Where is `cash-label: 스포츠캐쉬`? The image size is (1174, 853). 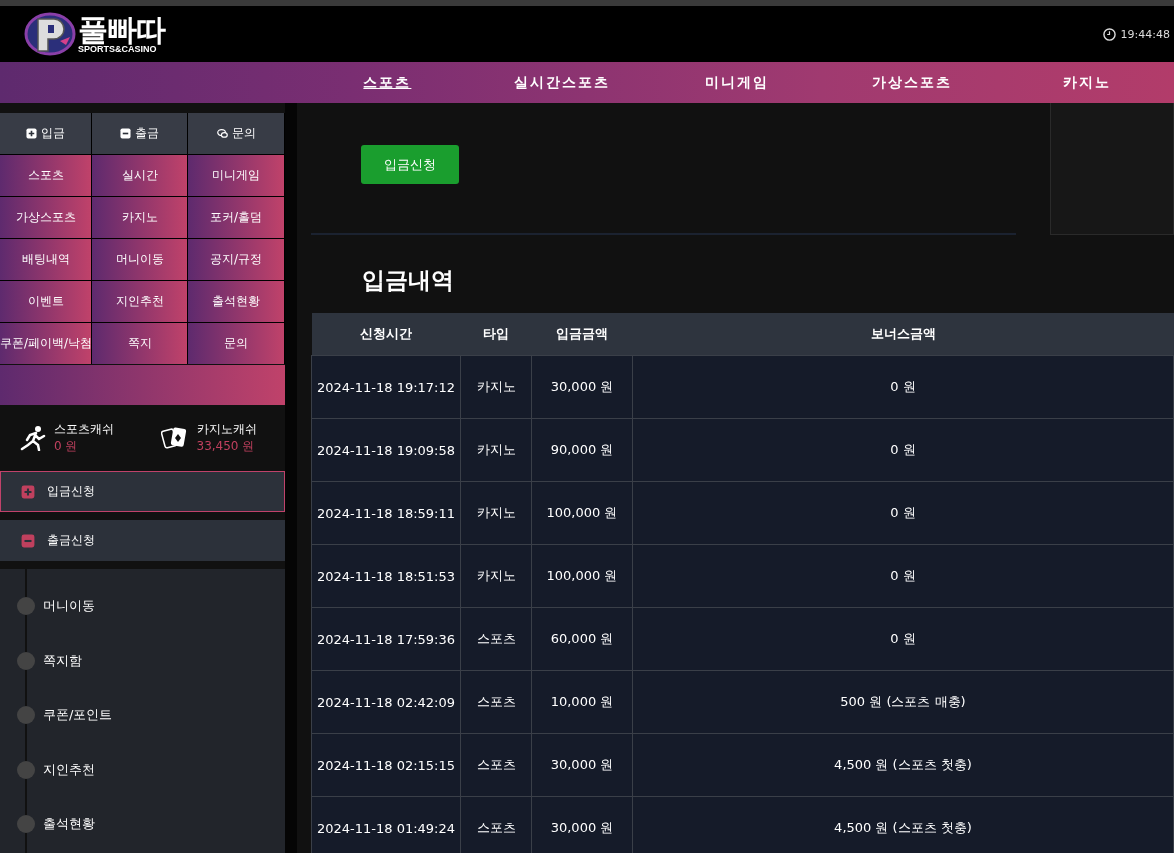
cash-label: 스포츠캐쉬 is located at coordinates (84, 429).